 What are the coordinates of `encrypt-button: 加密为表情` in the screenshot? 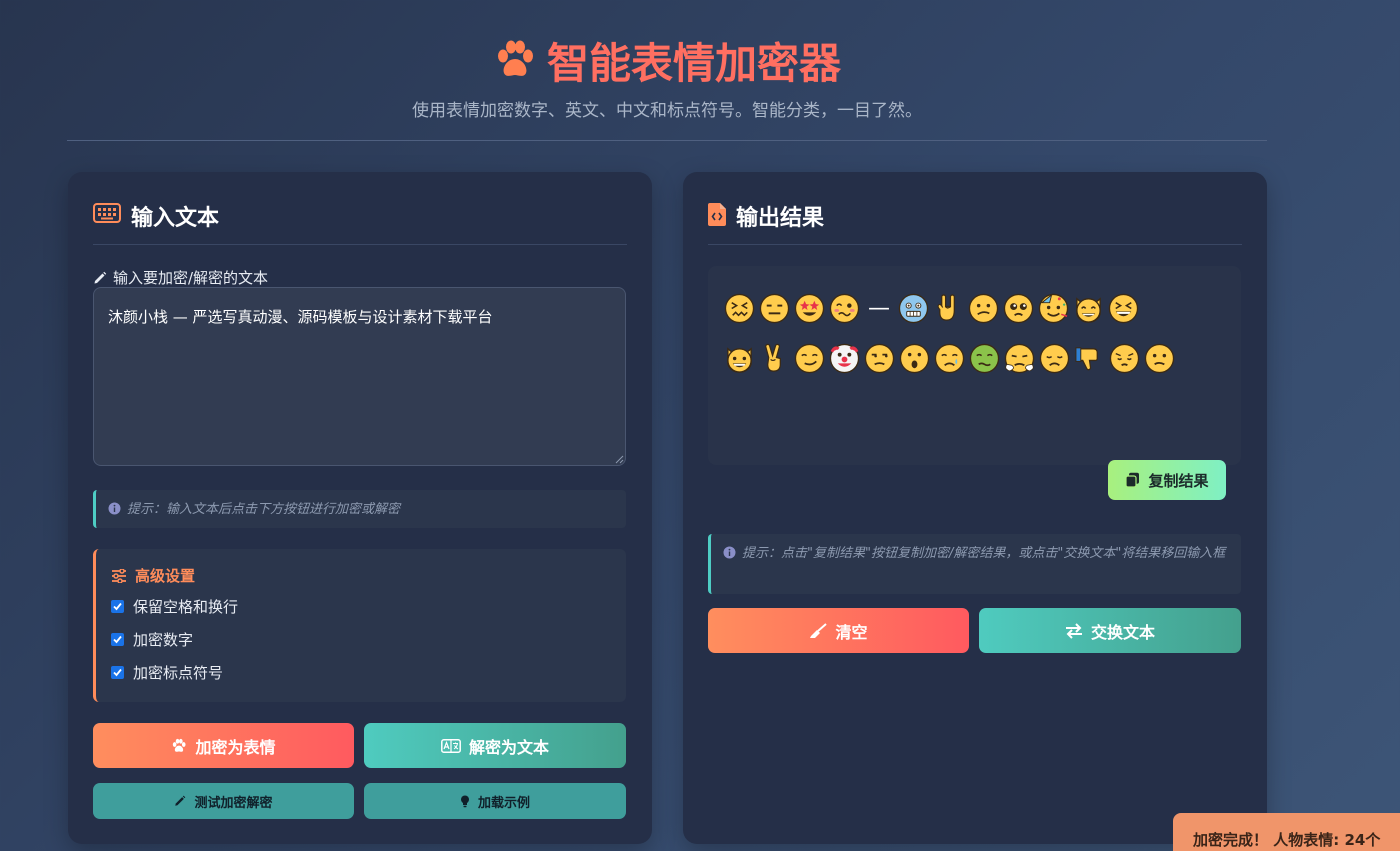 It's located at (223, 745).